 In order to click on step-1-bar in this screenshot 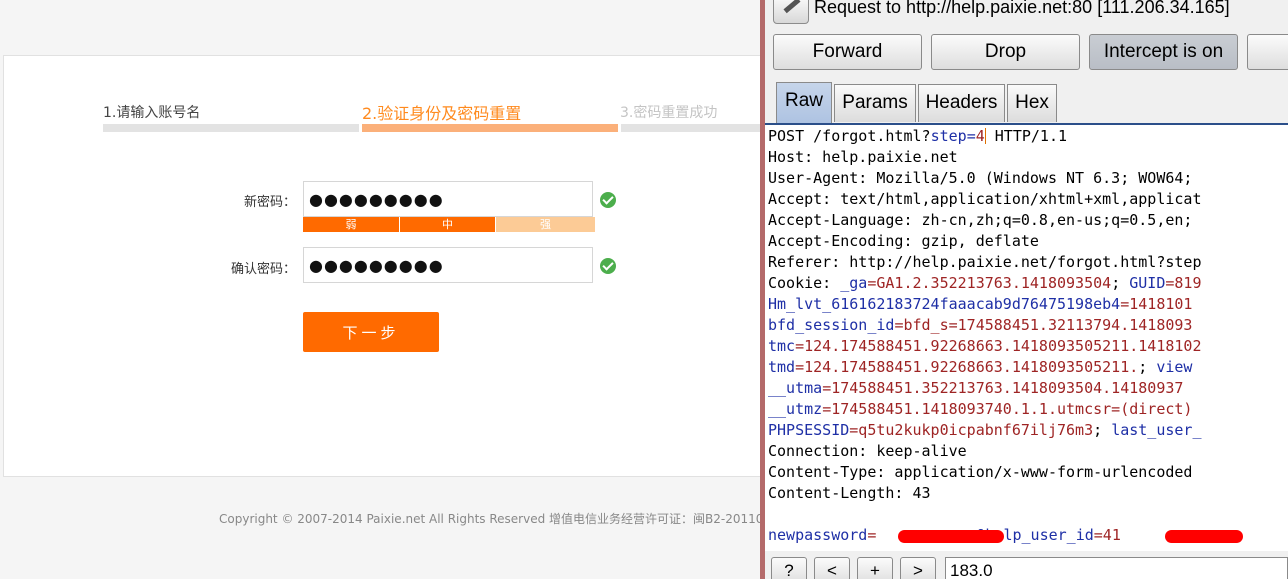, I will do `click(231, 128)`.